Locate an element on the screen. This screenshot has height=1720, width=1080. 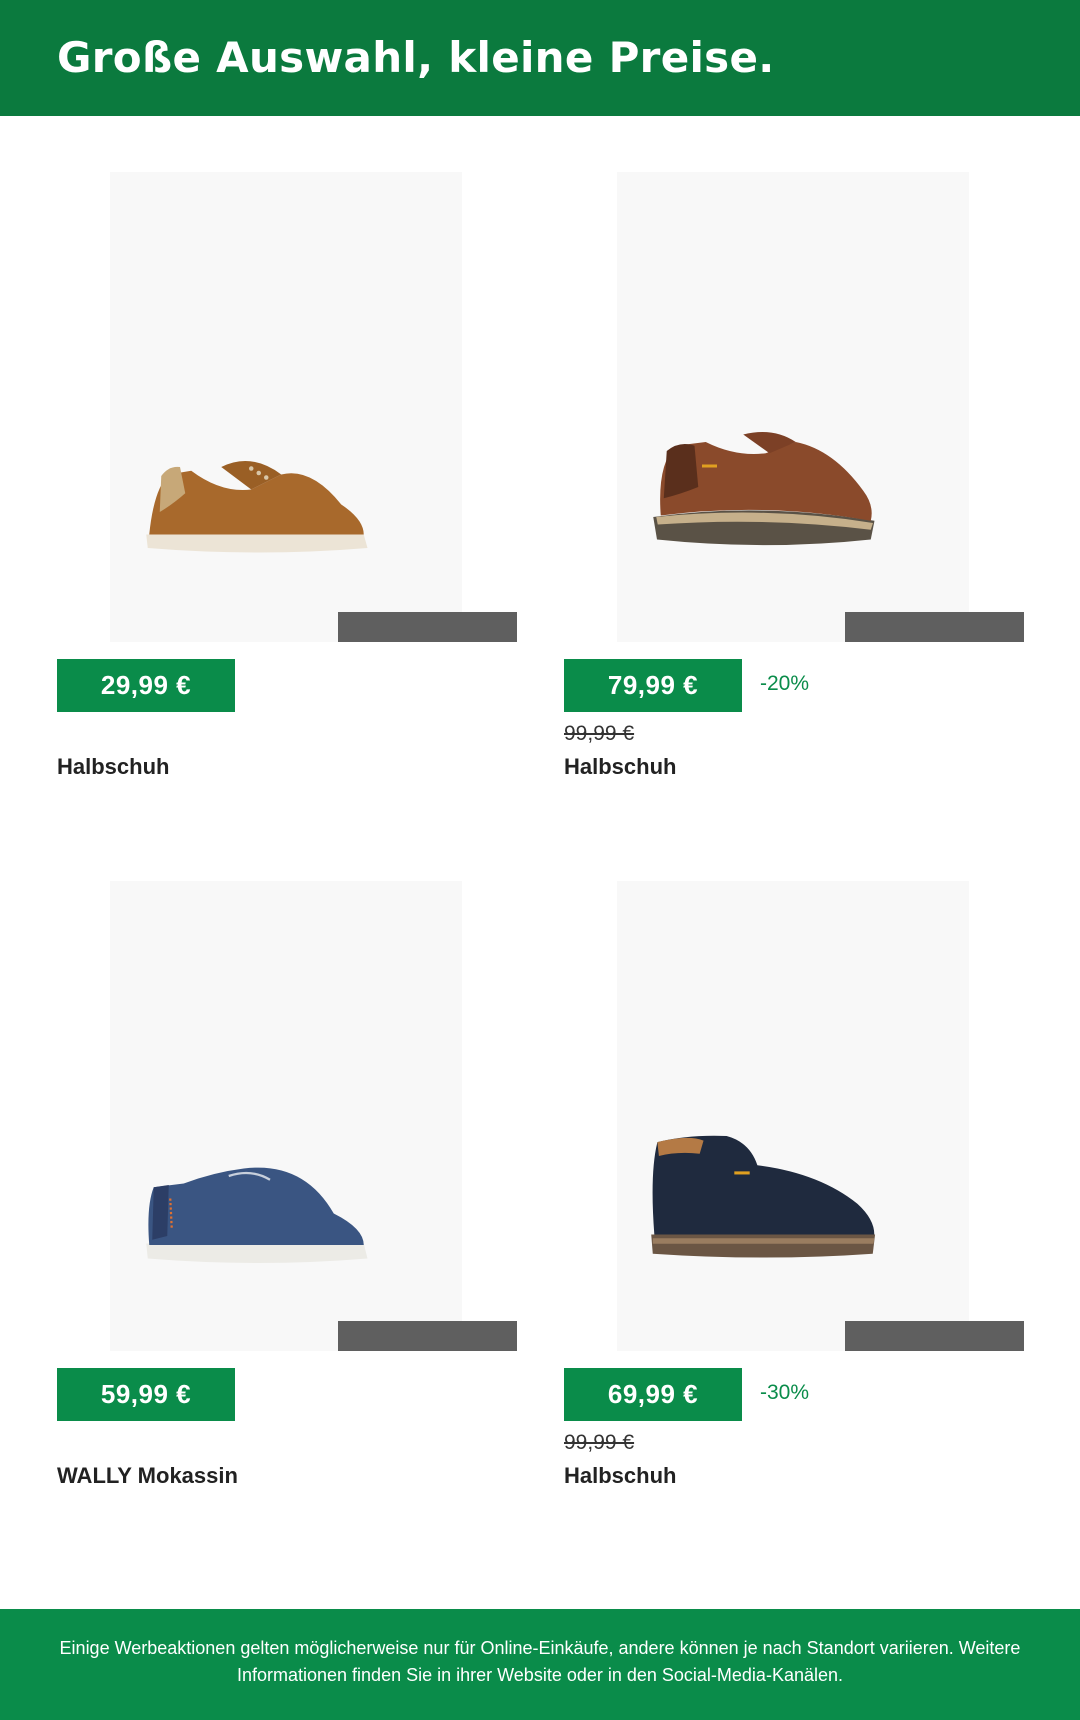
discount-label: -20% is located at coordinates (785, 683).